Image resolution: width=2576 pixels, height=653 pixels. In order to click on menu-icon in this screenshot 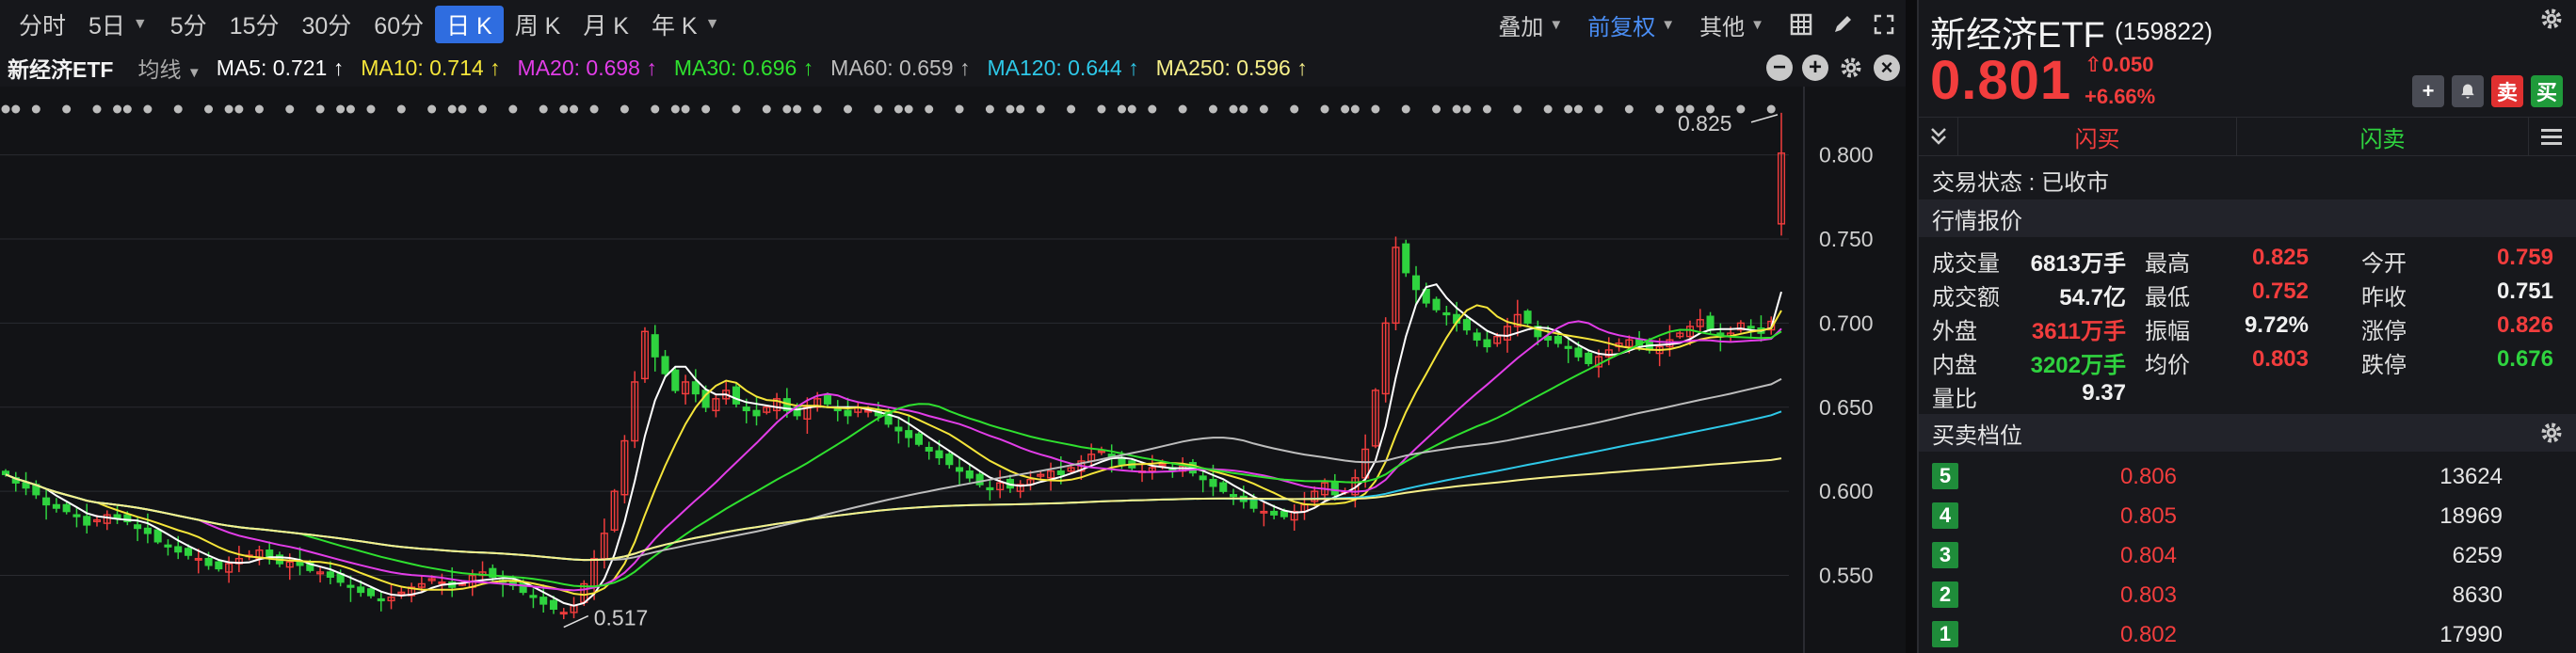, I will do `click(2551, 136)`.